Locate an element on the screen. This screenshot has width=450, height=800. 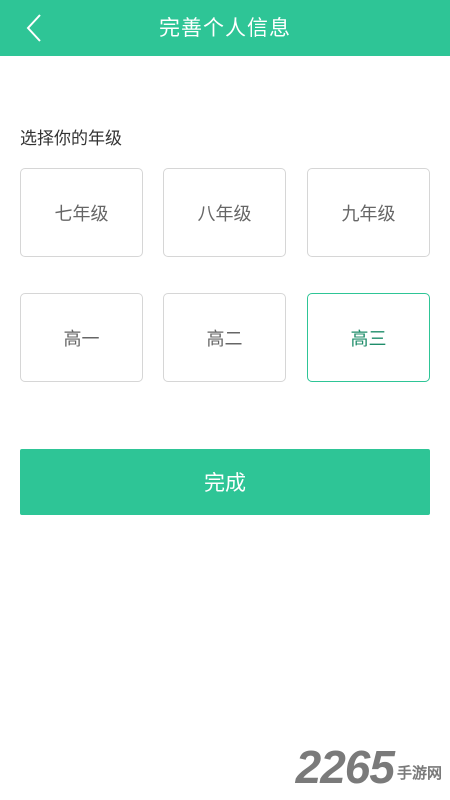
watermark-text: 手游网 is located at coordinates (419, 772).